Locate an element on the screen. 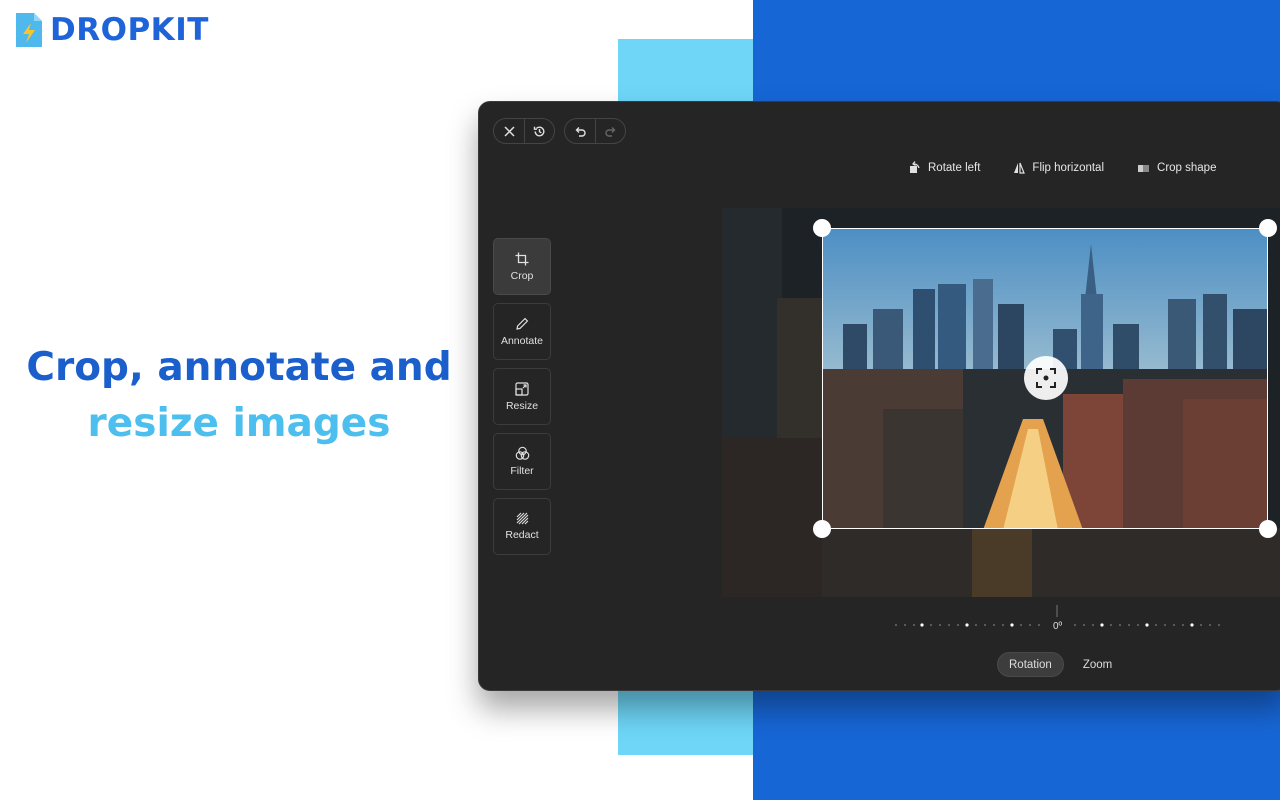 The width and height of the screenshot is (1280, 800). brand-logo: DROPKIT is located at coordinates (111, 30).